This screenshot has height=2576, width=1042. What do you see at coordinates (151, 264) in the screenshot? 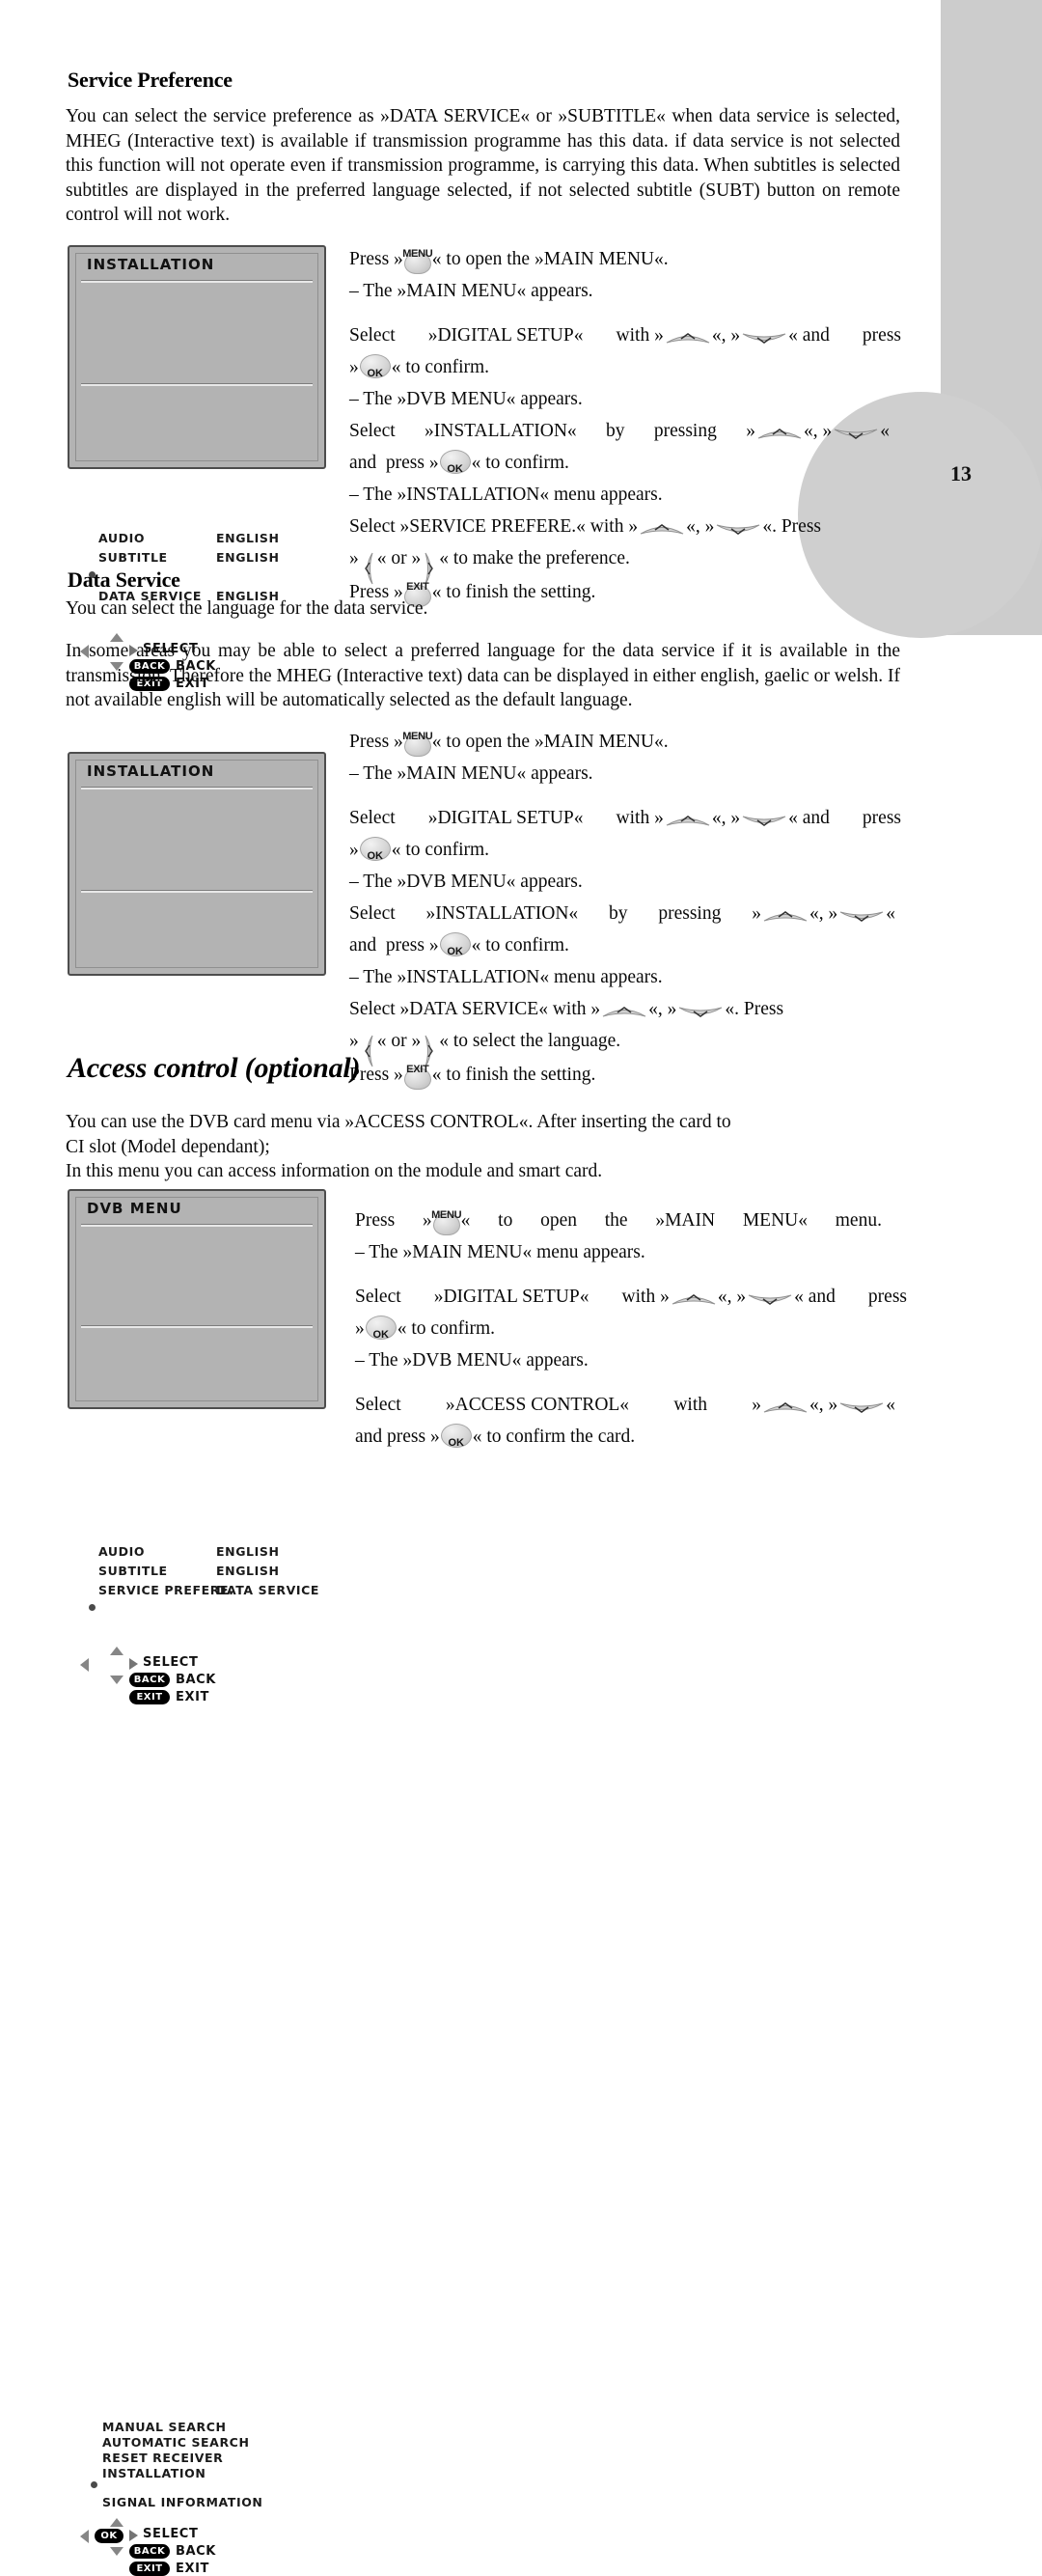
I see `osd-title: INSTALLATION` at bounding box center [151, 264].